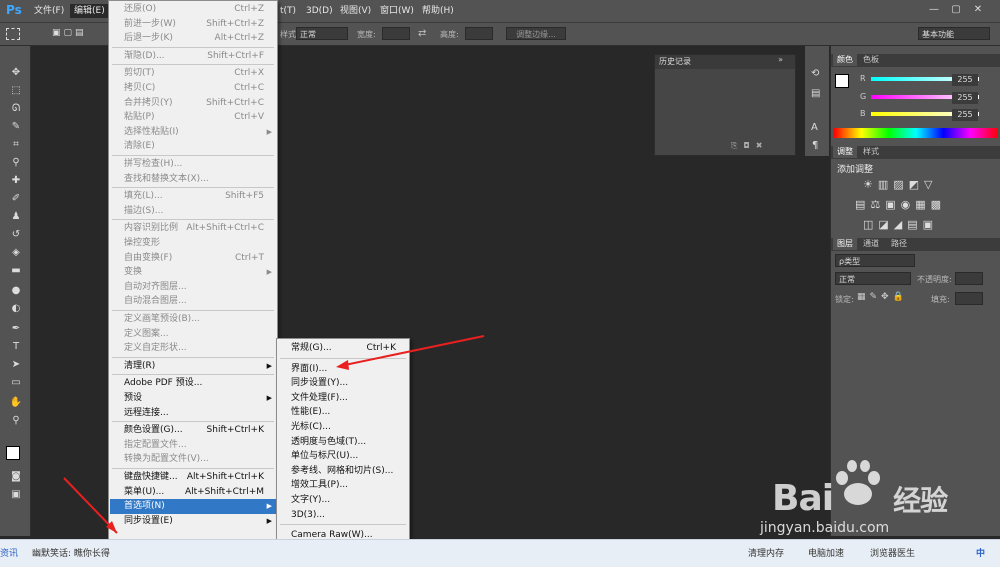  Describe the element at coordinates (825, 528) in the screenshot. I see `watermark-url: jingyan.baidu.com` at that location.